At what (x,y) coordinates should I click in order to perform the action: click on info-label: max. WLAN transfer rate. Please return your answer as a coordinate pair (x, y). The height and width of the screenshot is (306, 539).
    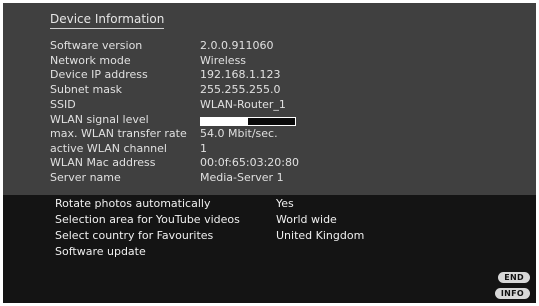
    Looking at the image, I should click on (118, 133).